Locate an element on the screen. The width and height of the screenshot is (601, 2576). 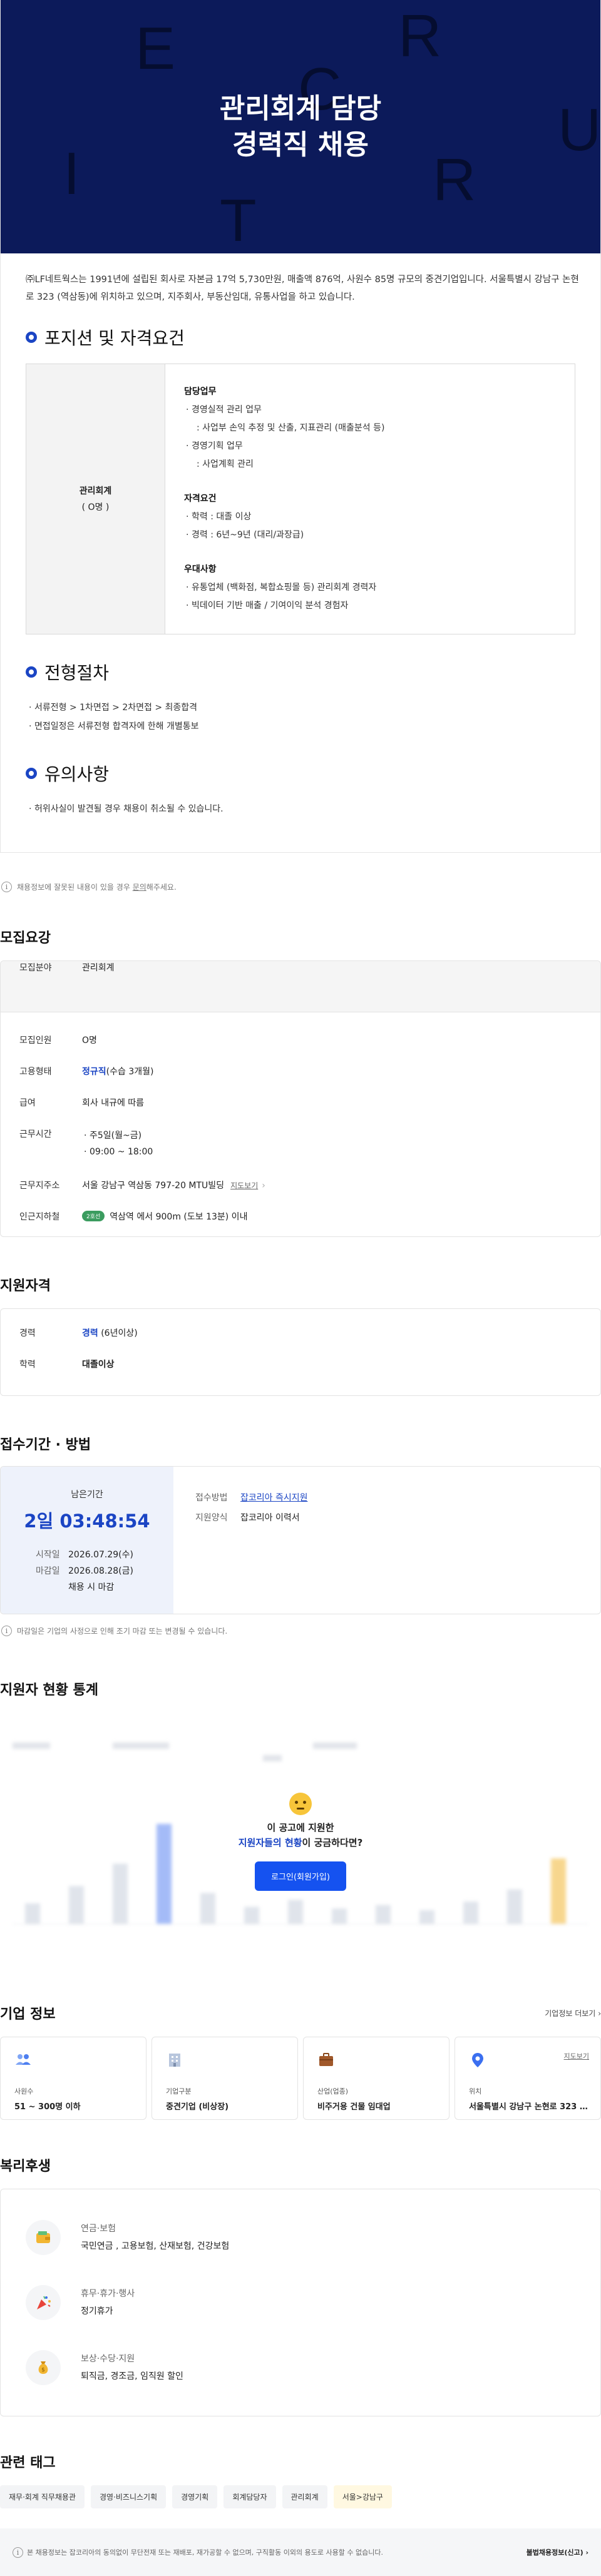
section-heading: 유의사항 is located at coordinates (77, 775).